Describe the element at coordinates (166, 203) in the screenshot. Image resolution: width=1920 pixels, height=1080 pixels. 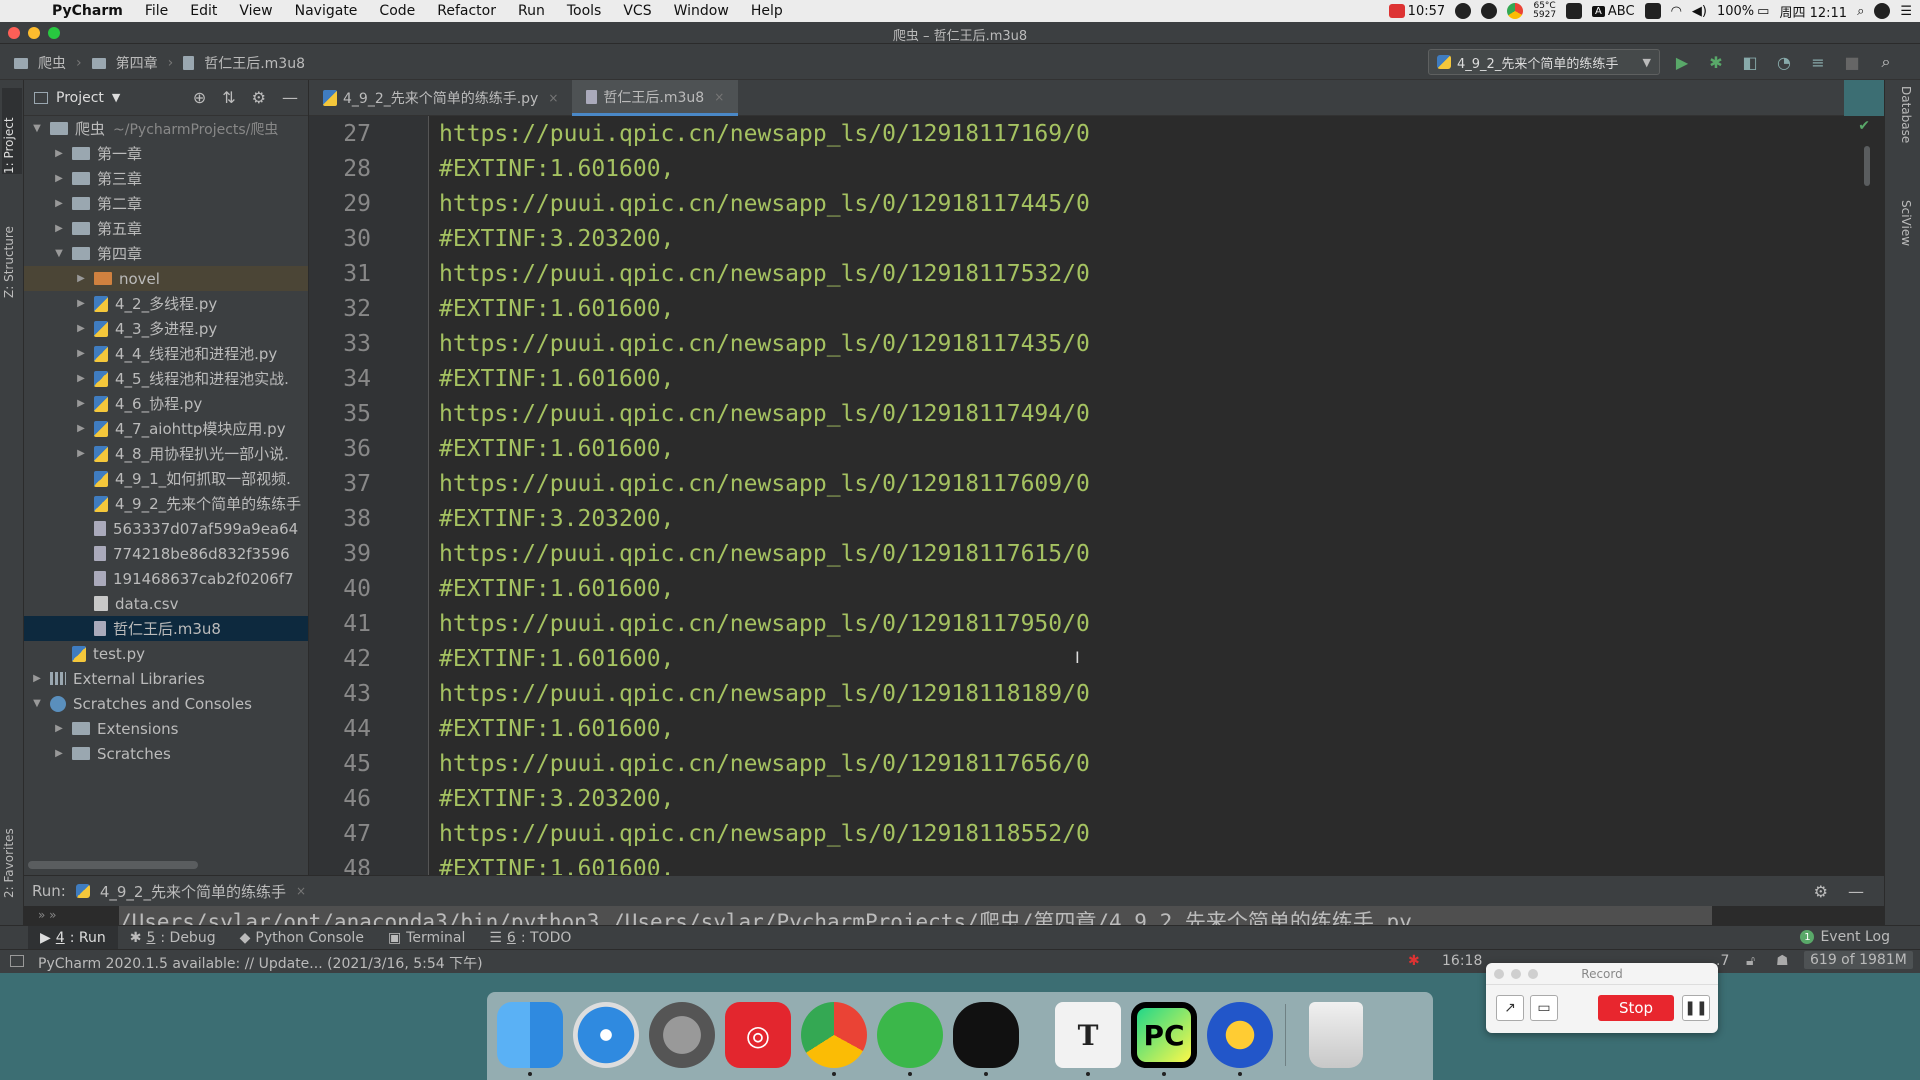
I see `tree-item: ▶ 第二章` at that location.